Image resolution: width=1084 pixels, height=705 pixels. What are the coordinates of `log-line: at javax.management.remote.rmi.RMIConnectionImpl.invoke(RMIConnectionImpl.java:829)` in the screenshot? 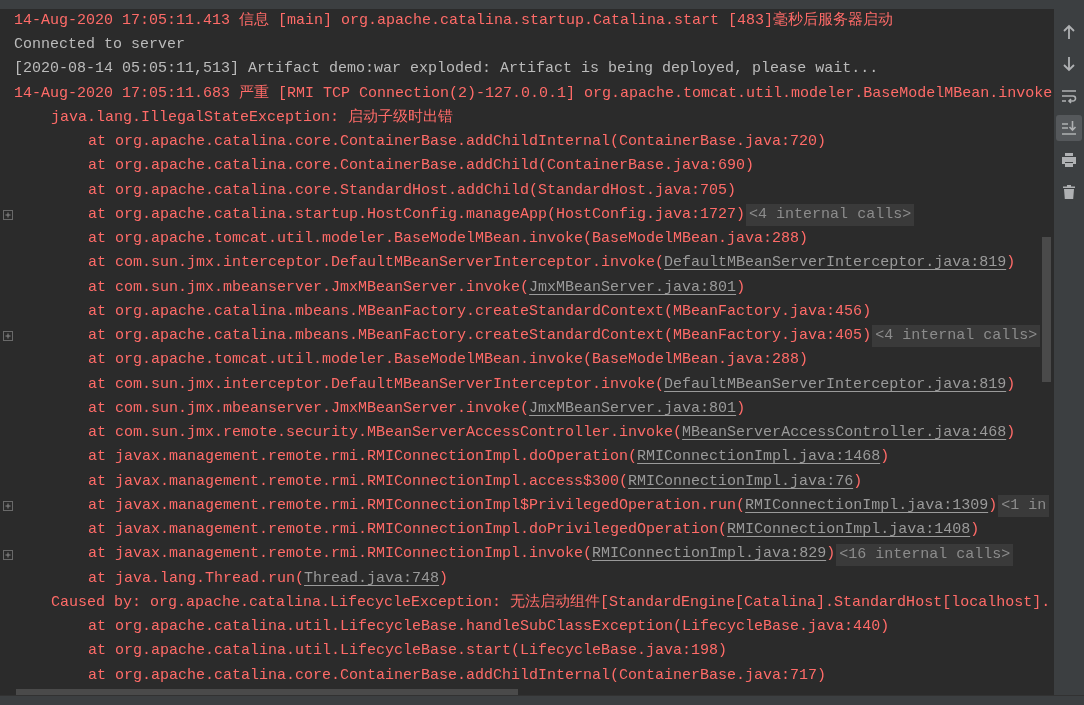 It's located at (462, 554).